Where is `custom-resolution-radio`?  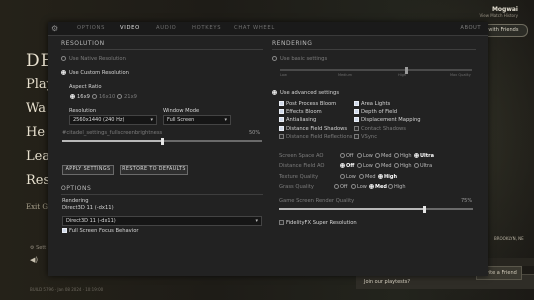 custom-resolution-radio is located at coordinates (63, 72).